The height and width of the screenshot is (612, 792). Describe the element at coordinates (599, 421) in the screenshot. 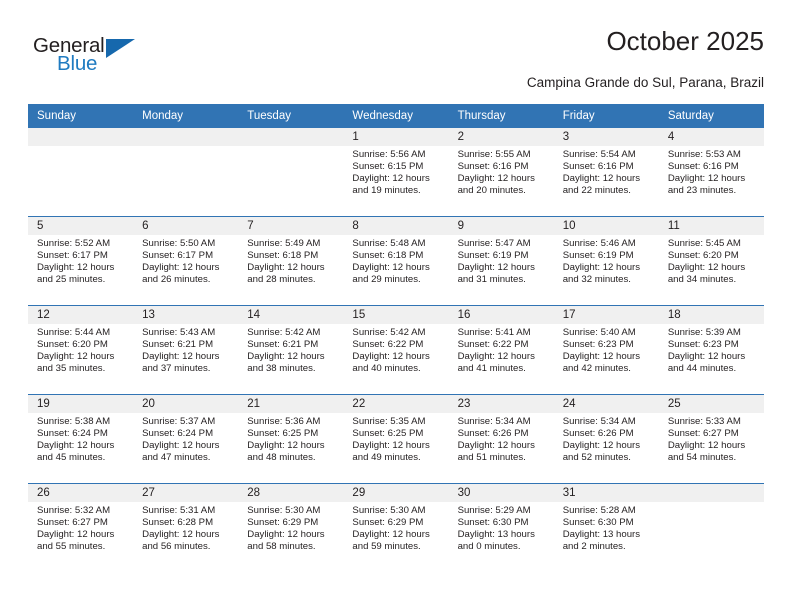

I see `sunrise-text: Sunrise: 5:34 AM` at that location.